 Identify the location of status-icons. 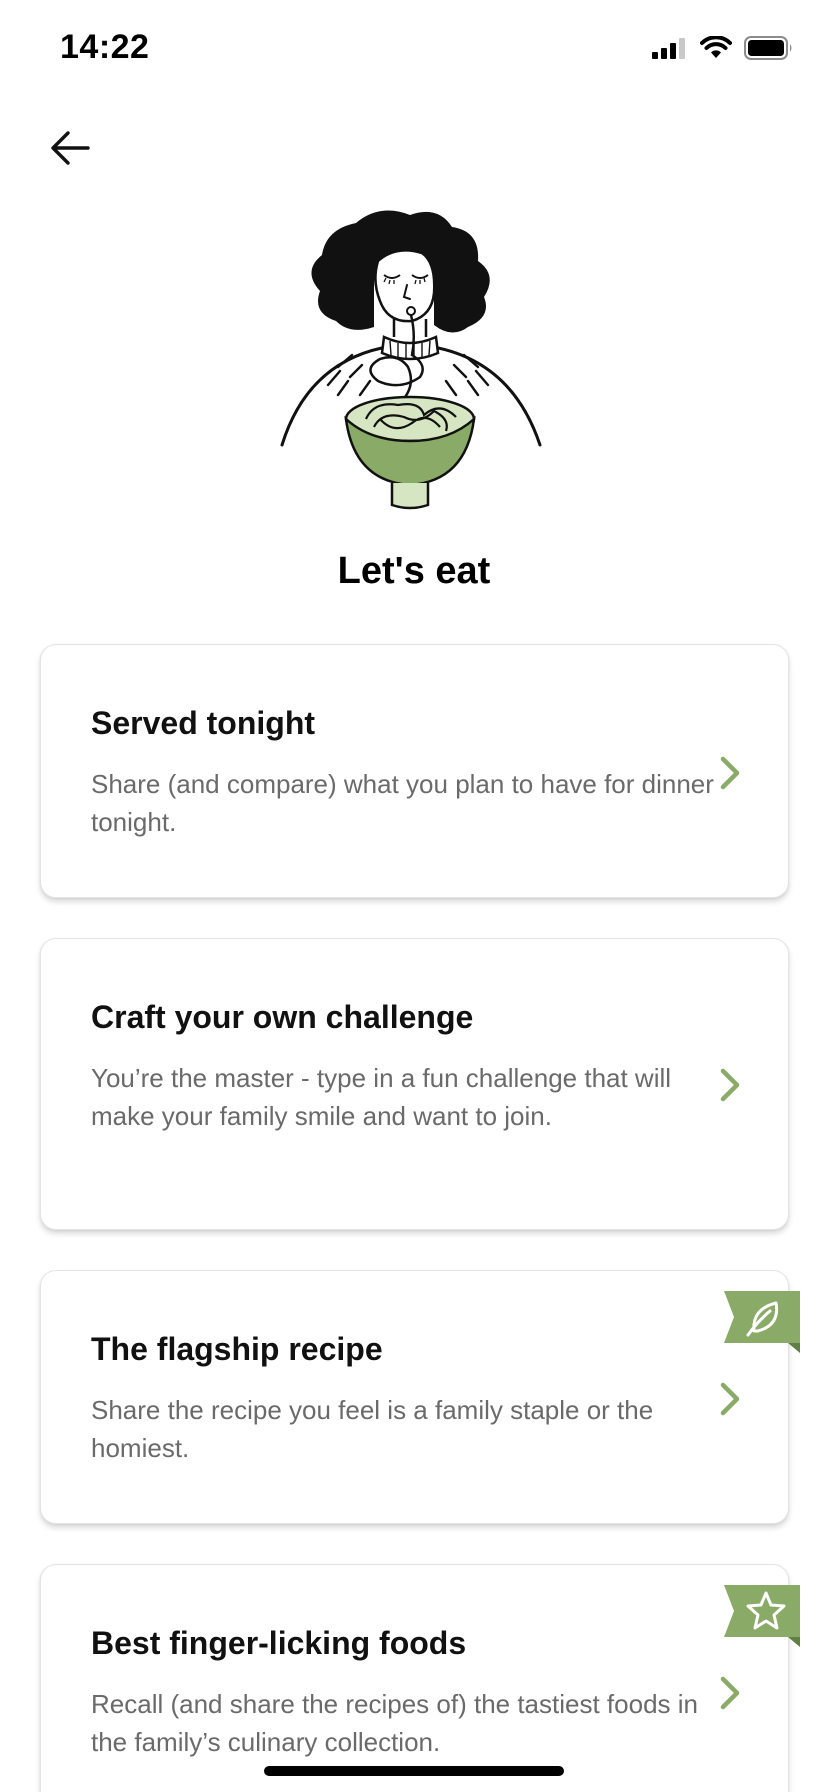
(723, 48).